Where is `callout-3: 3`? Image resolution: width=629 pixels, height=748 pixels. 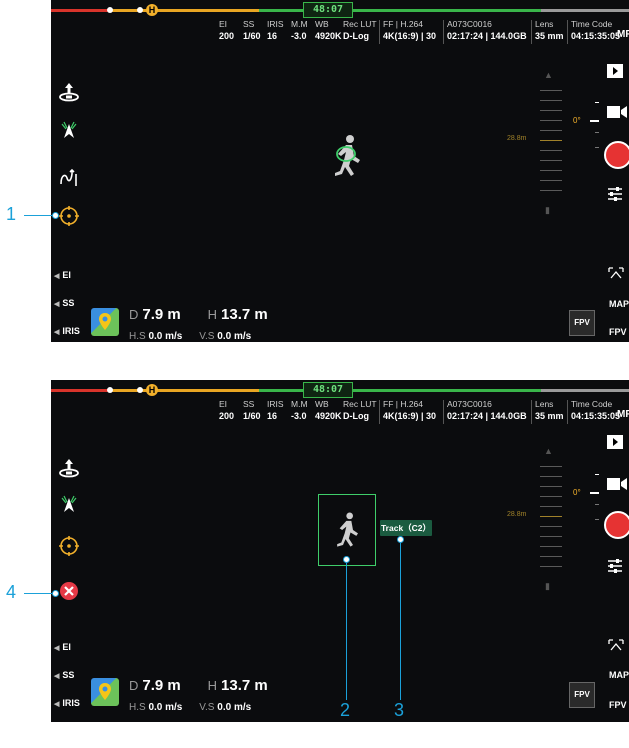
callout-3: 3 is located at coordinates (399, 710).